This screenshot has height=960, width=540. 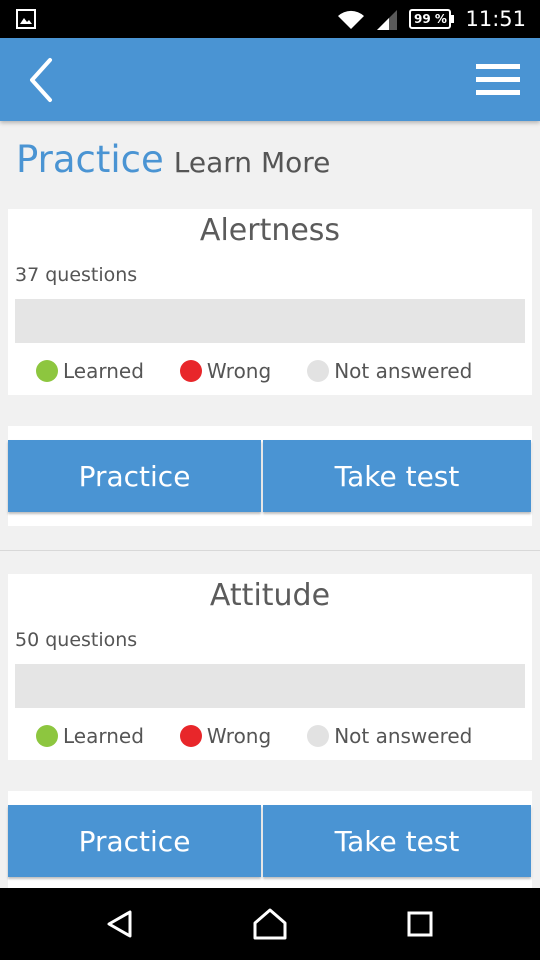 I want to click on question-count: 50 questions, so click(x=76, y=640).